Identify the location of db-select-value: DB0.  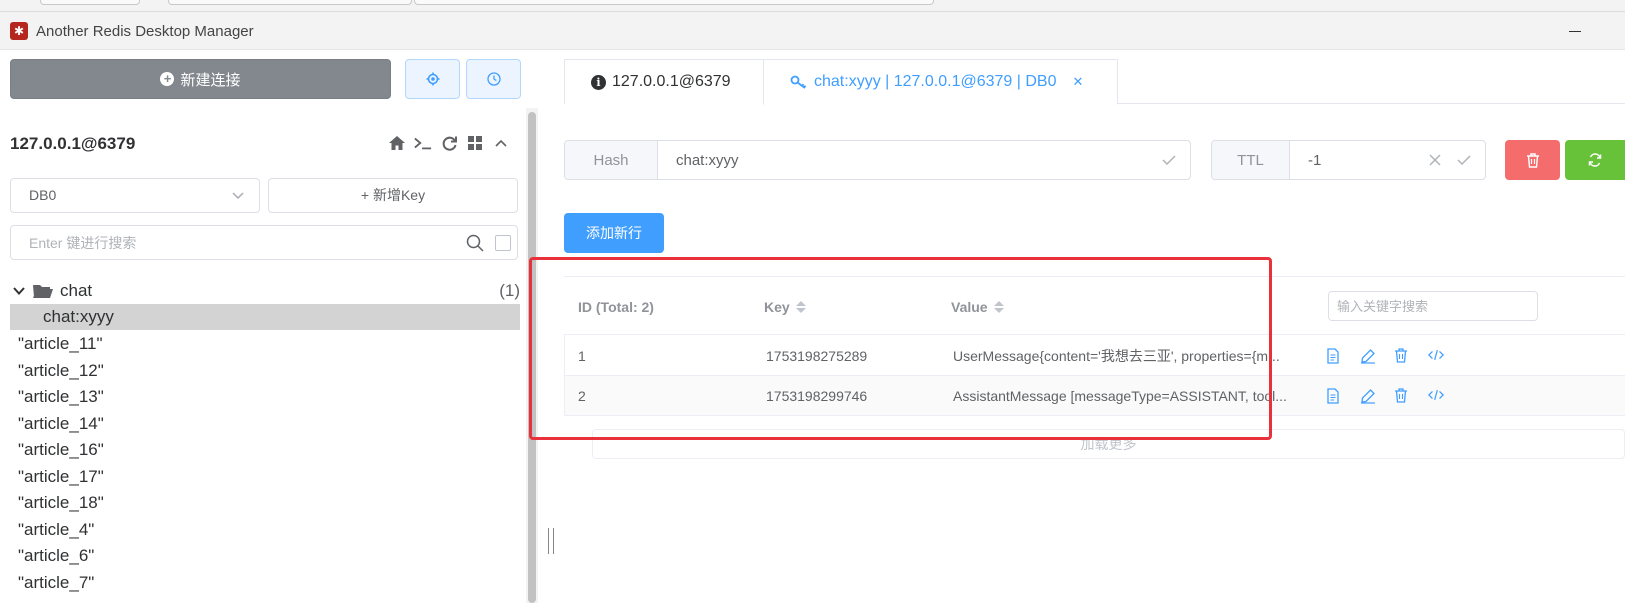
(43, 195).